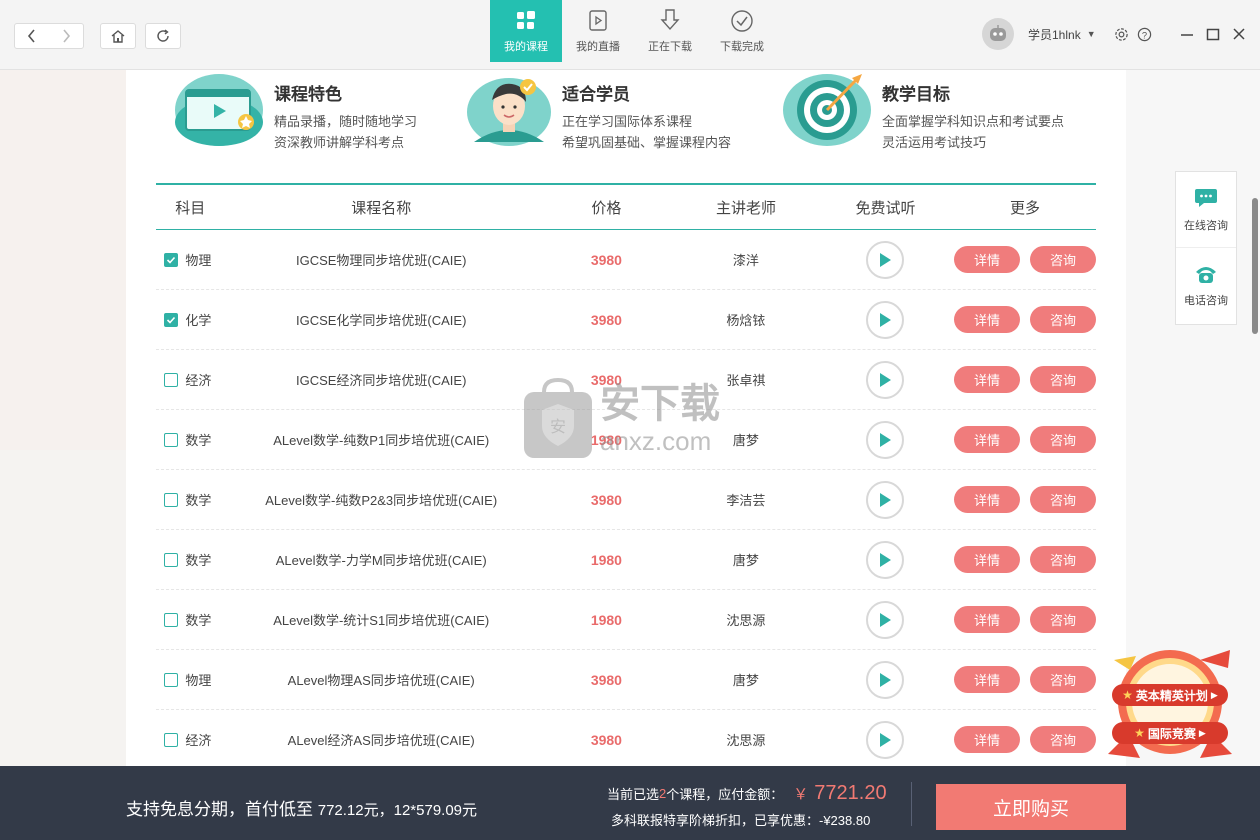 Image resolution: width=1260 pixels, height=840 pixels. I want to click on promo-elite-button: ★ 英本精英计划 ▶, so click(1170, 695).